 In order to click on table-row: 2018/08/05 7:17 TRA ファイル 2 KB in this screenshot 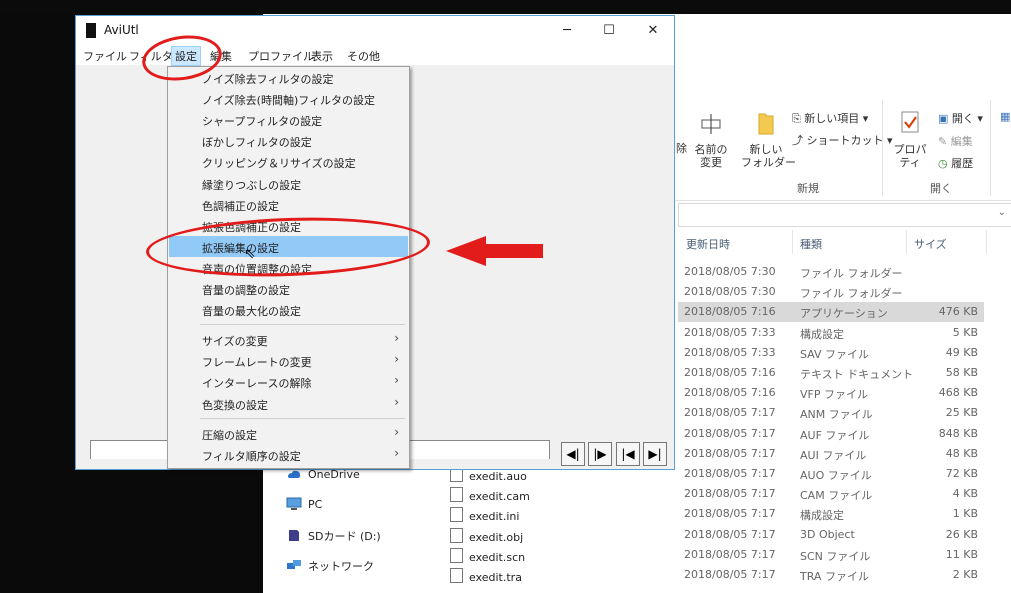, I will do `click(831, 575)`.